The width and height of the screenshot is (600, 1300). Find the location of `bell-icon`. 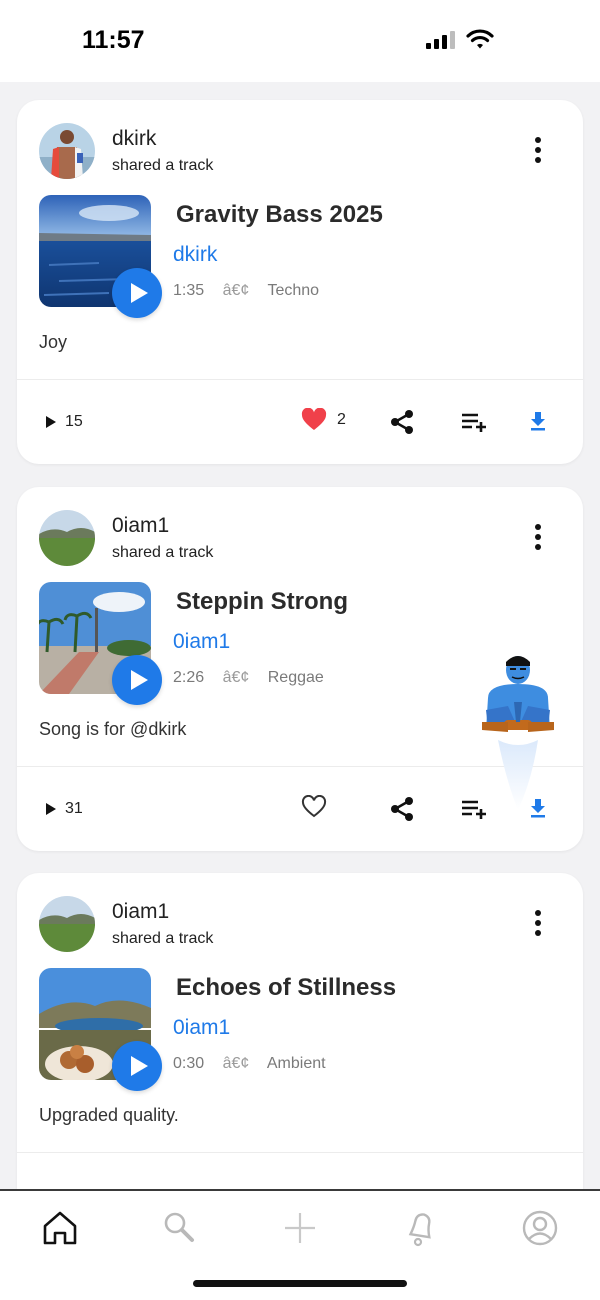

bell-icon is located at coordinates (420, 1228).